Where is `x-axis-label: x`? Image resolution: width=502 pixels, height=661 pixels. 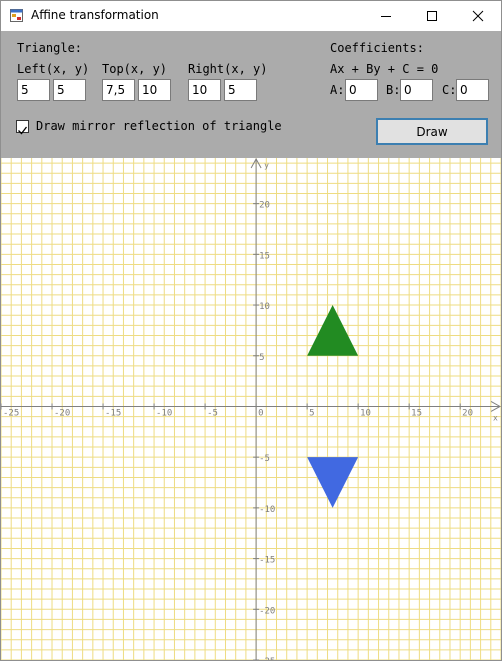
x-axis-label: x is located at coordinates (495, 417).